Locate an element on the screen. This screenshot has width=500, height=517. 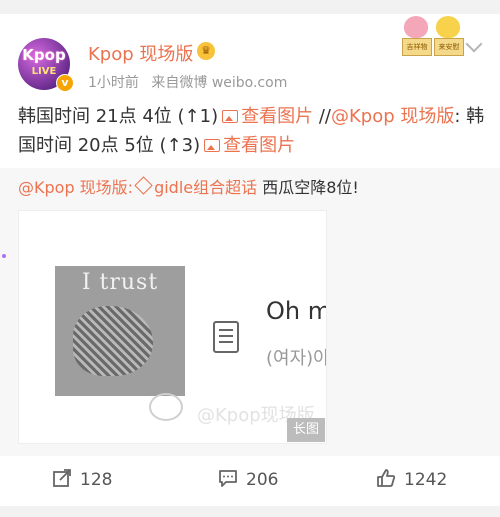
repost-count: 128 is located at coordinates (96, 480).